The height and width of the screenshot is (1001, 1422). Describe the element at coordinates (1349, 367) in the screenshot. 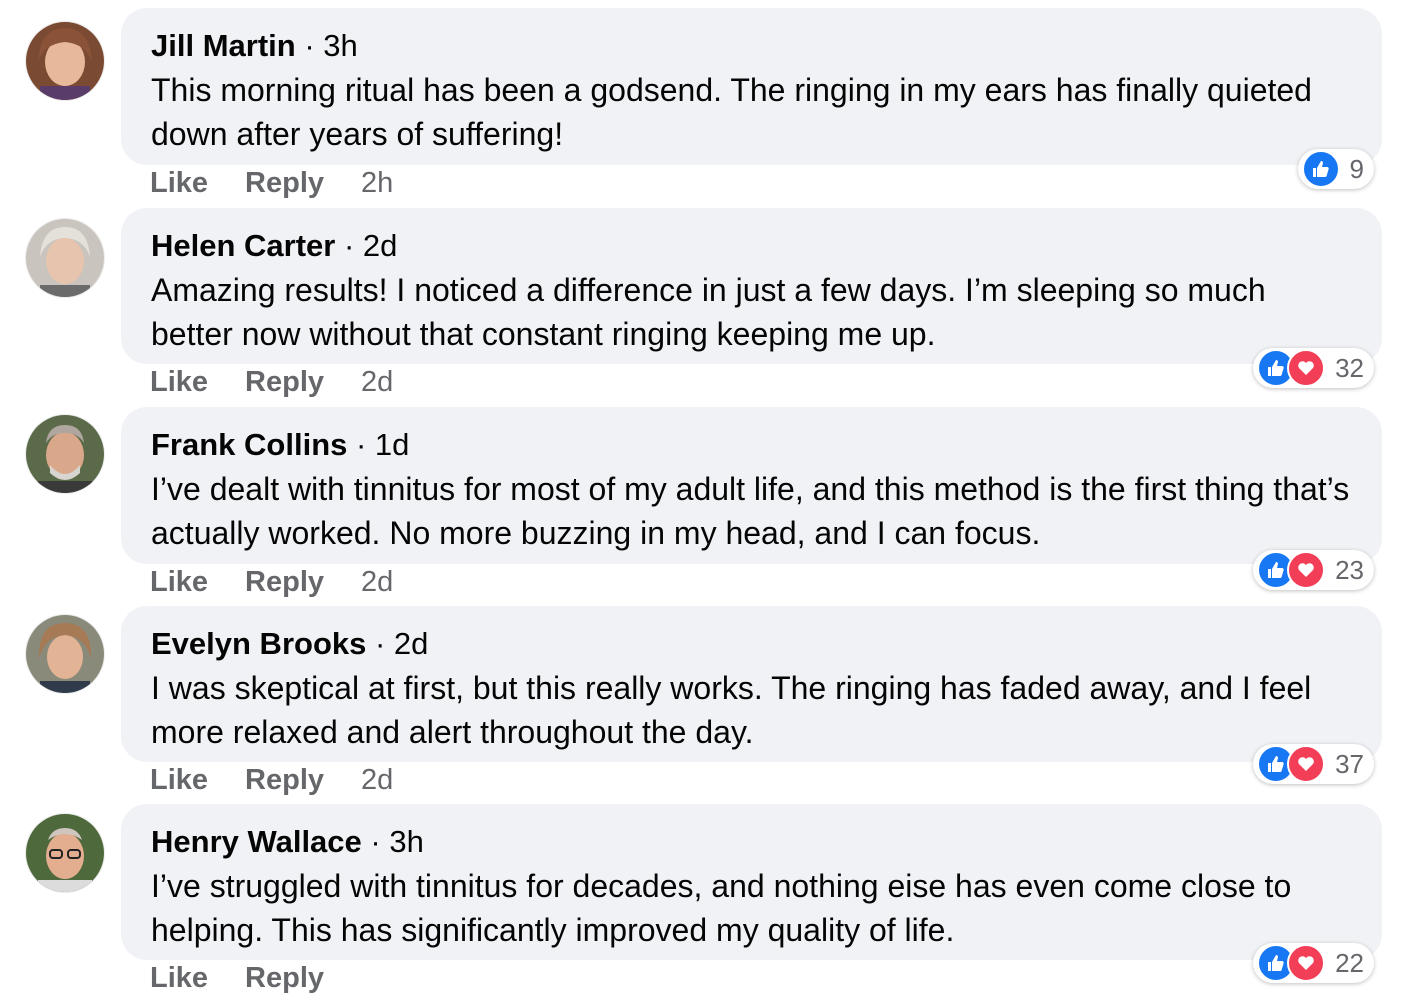

I see `reaction-count: 32` at that location.